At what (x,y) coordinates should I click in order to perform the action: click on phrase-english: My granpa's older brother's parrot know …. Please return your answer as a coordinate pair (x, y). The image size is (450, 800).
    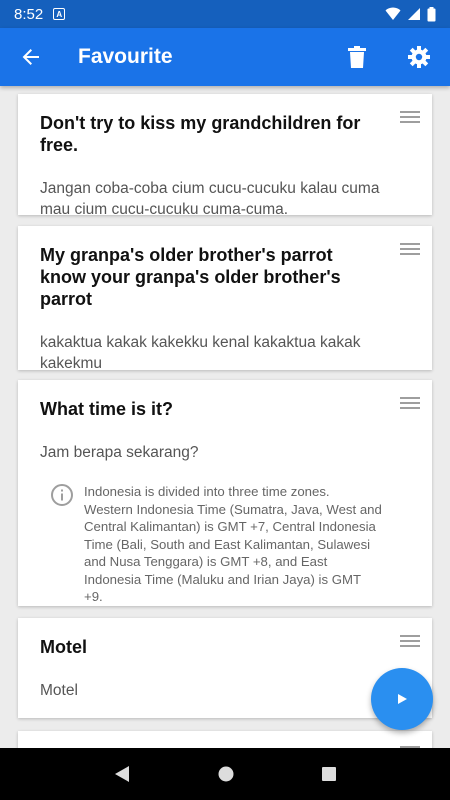
    Looking at the image, I should click on (190, 277).